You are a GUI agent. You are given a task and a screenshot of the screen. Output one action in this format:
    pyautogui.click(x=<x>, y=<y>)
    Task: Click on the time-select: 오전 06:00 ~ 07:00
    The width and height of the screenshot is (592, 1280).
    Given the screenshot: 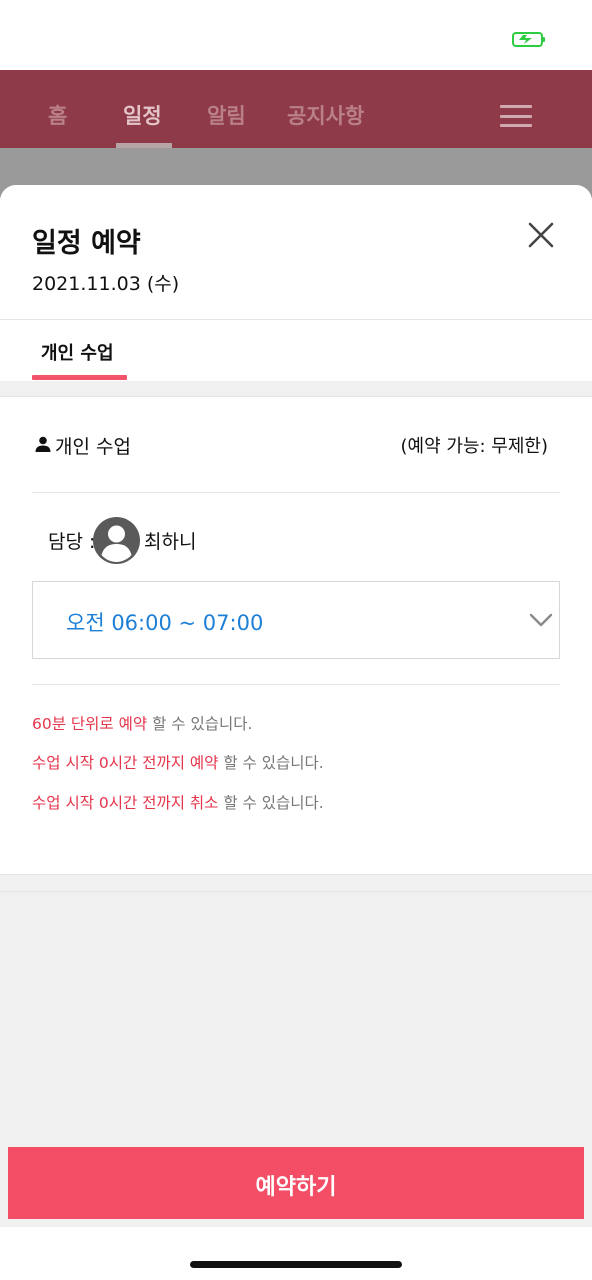 What is the action you would take?
    pyautogui.click(x=296, y=620)
    